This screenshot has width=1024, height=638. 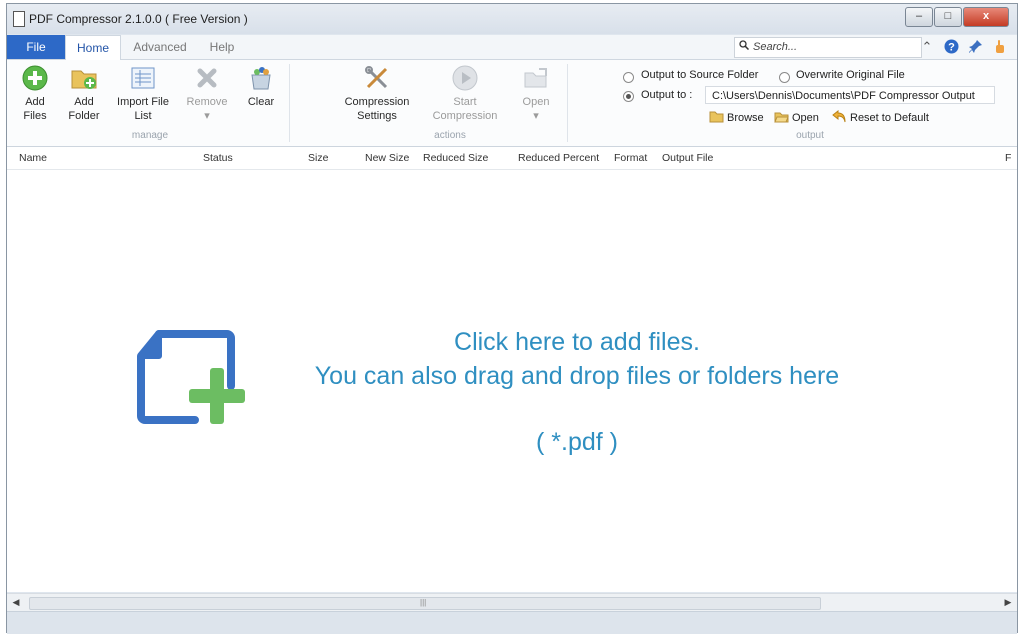 What do you see at coordinates (84, 93) in the screenshot?
I see `add-folder-button: Add Folder` at bounding box center [84, 93].